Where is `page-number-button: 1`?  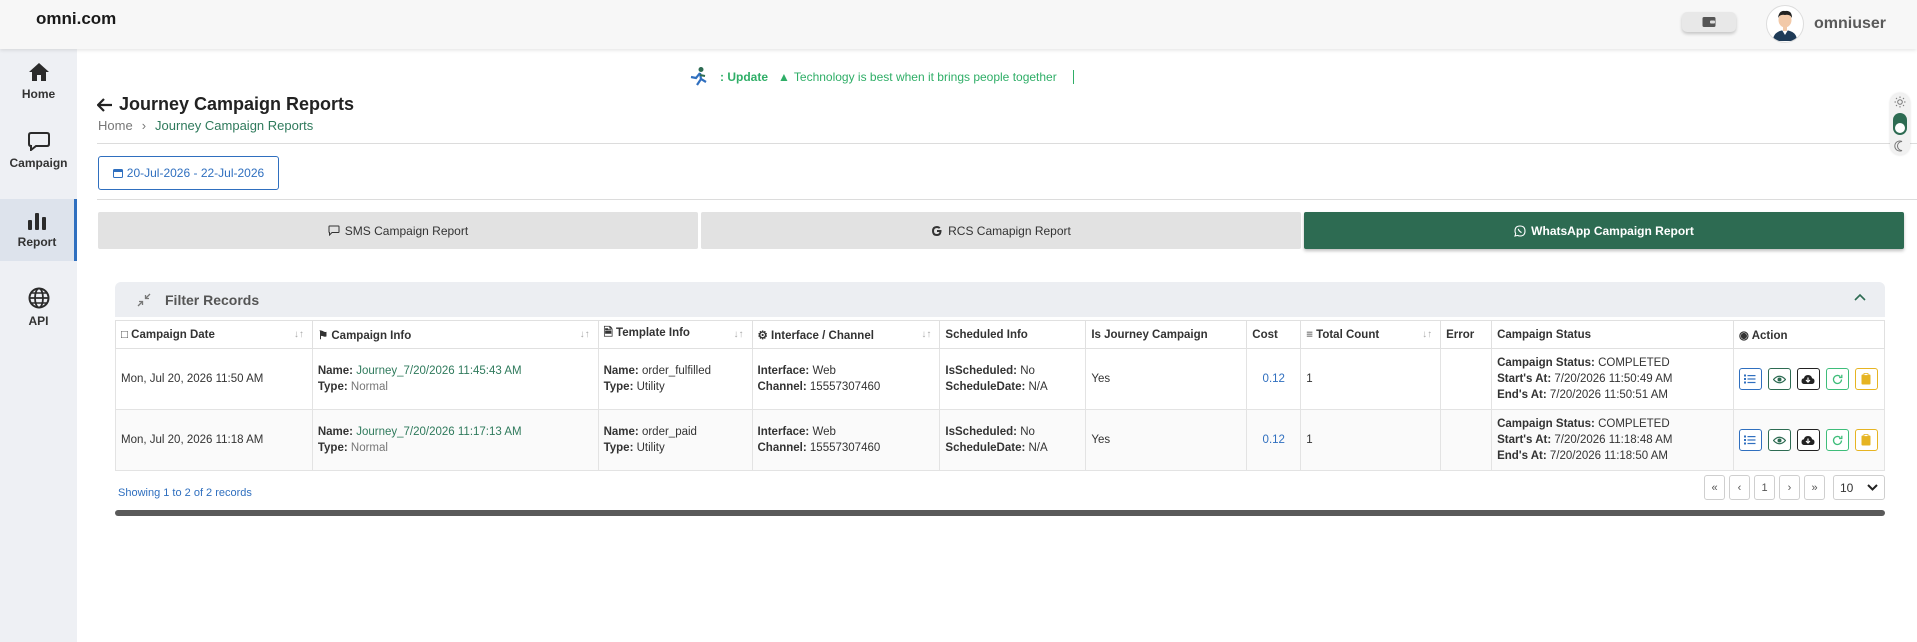
page-number-button: 1 is located at coordinates (1764, 487).